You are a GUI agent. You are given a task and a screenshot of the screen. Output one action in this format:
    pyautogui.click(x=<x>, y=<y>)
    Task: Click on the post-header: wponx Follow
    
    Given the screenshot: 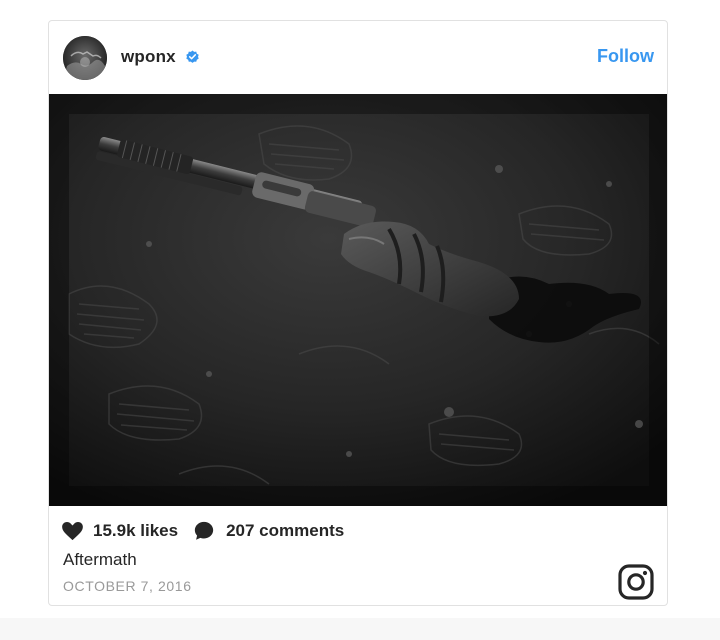 What is the action you would take?
    pyautogui.click(x=358, y=57)
    